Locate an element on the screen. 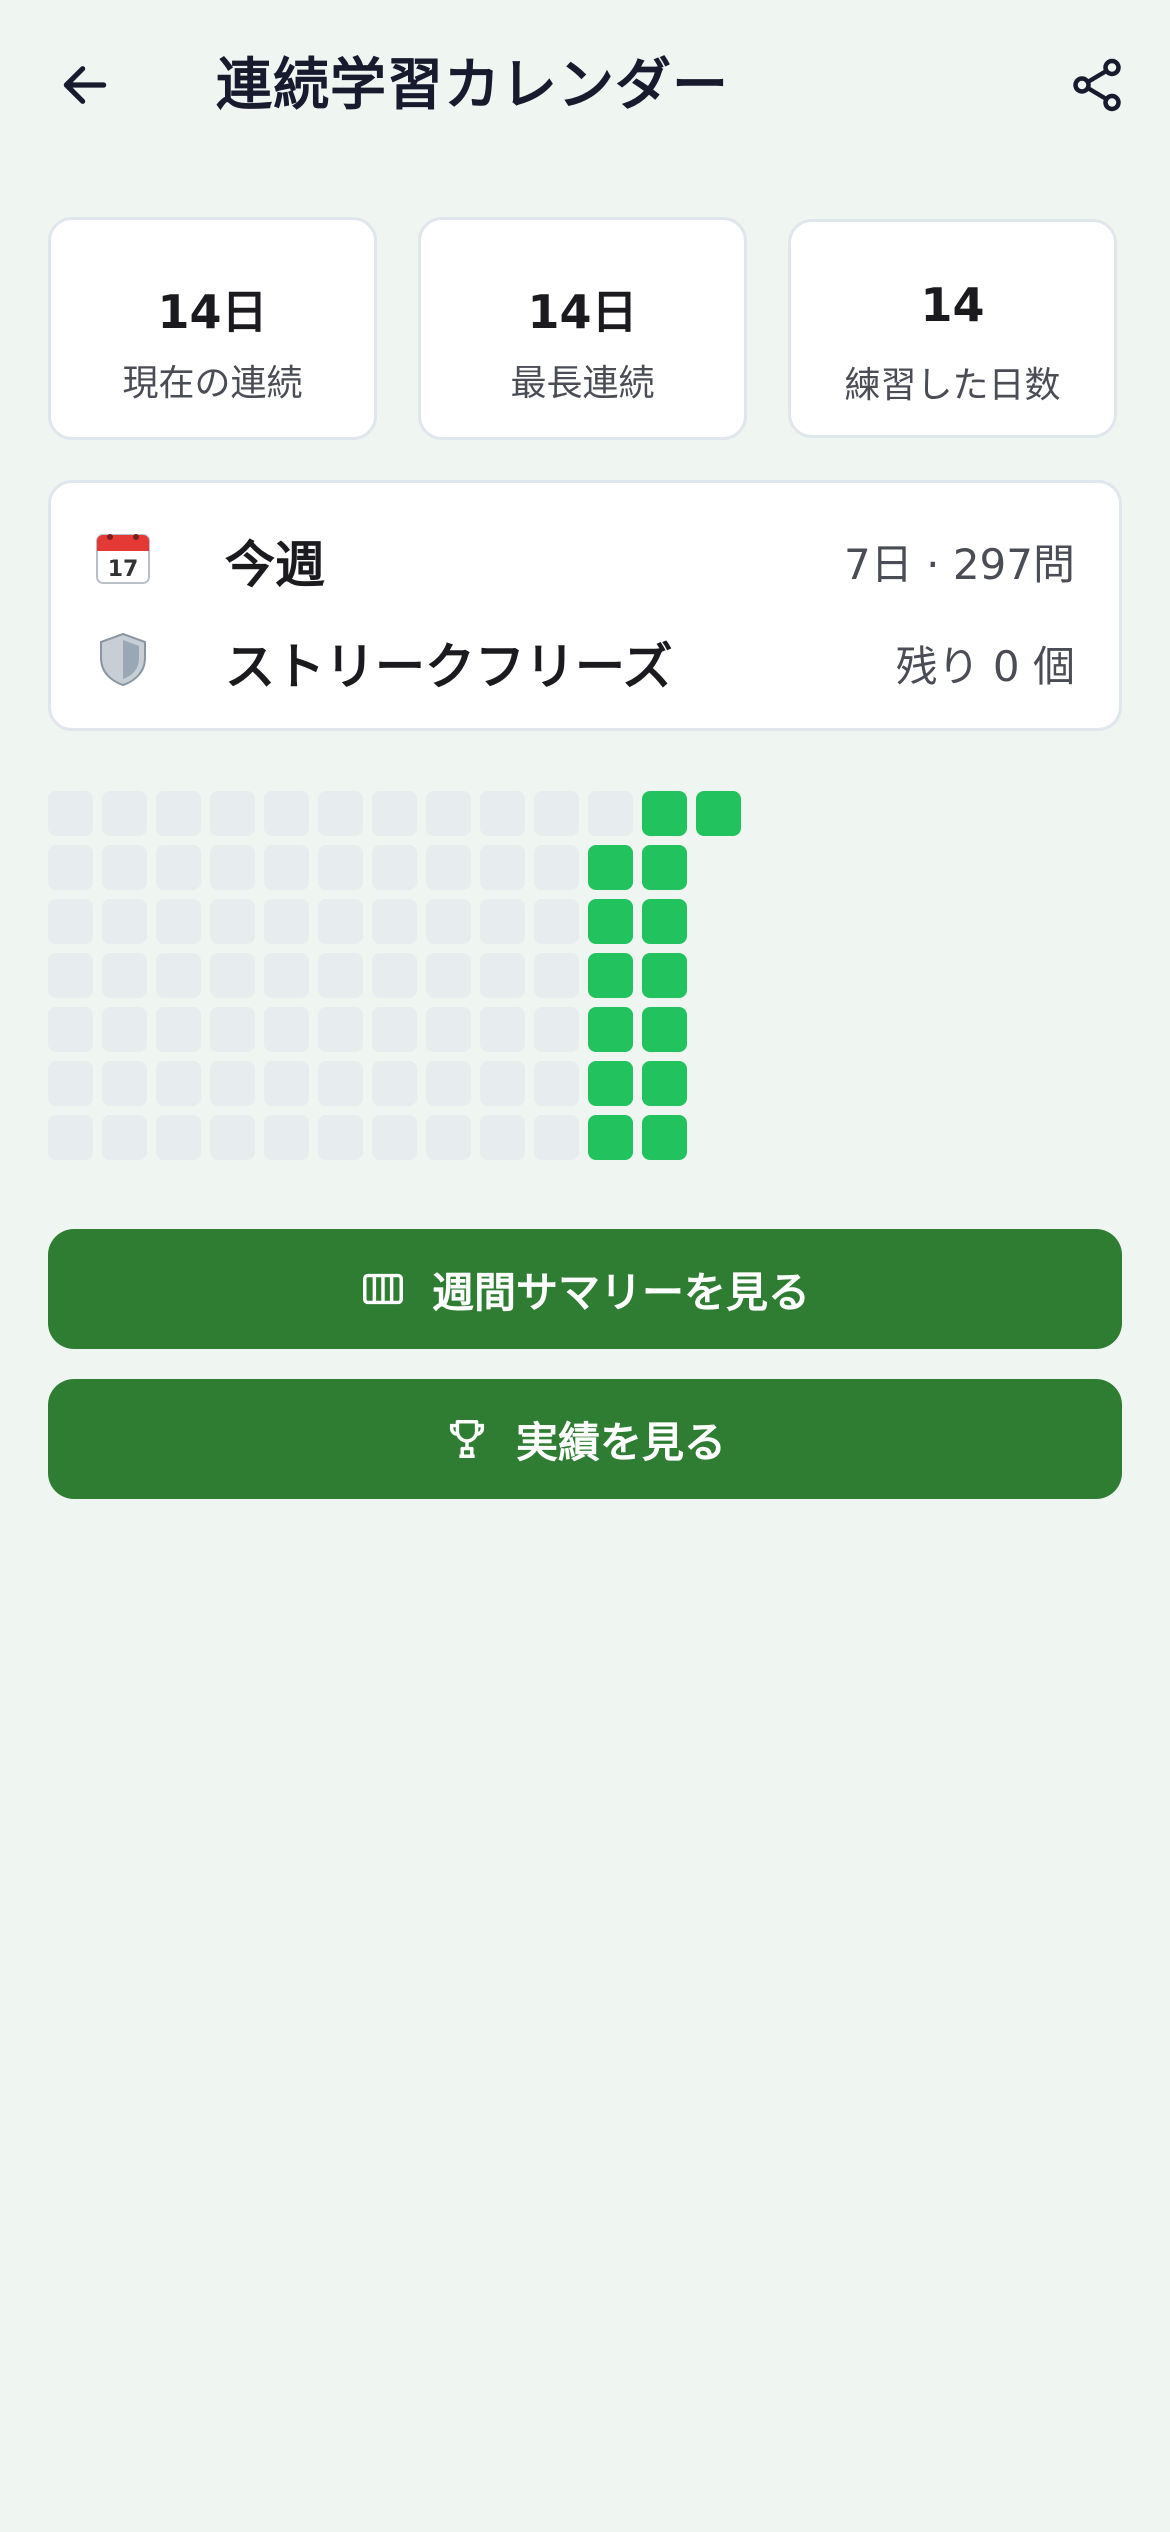 This screenshot has height=2532, width=1170. shield-emoji-icon is located at coordinates (123, 659).